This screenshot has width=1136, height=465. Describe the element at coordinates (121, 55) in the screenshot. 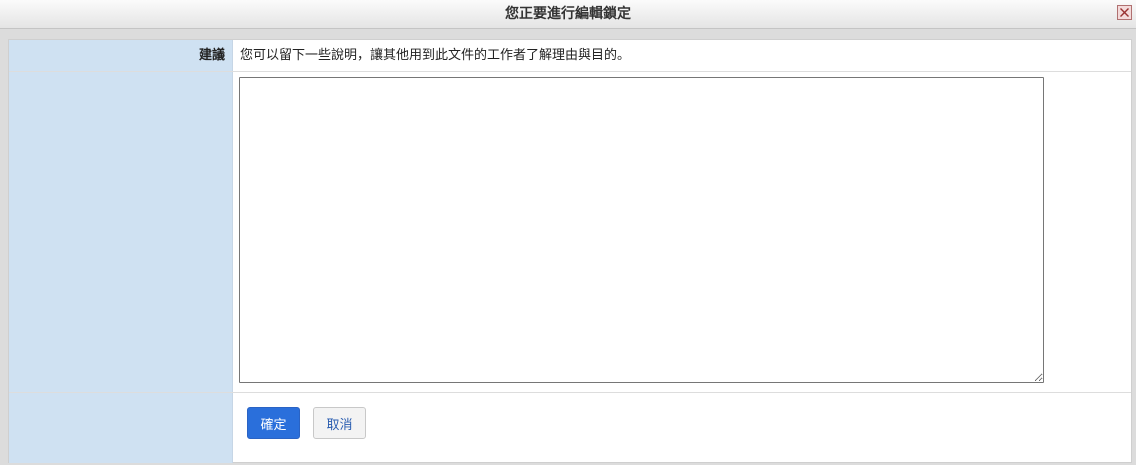

I see `label-cell: 建議` at that location.